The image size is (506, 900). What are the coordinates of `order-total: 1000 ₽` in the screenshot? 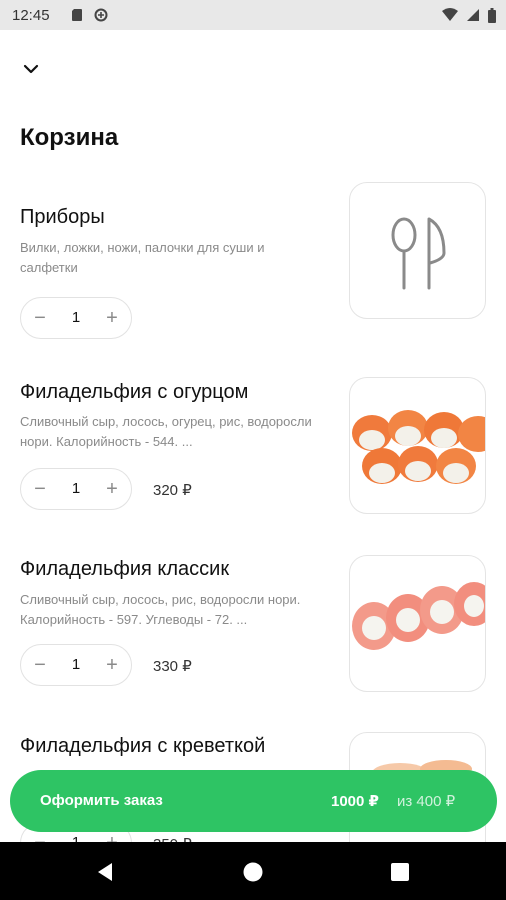 It's located at (355, 801).